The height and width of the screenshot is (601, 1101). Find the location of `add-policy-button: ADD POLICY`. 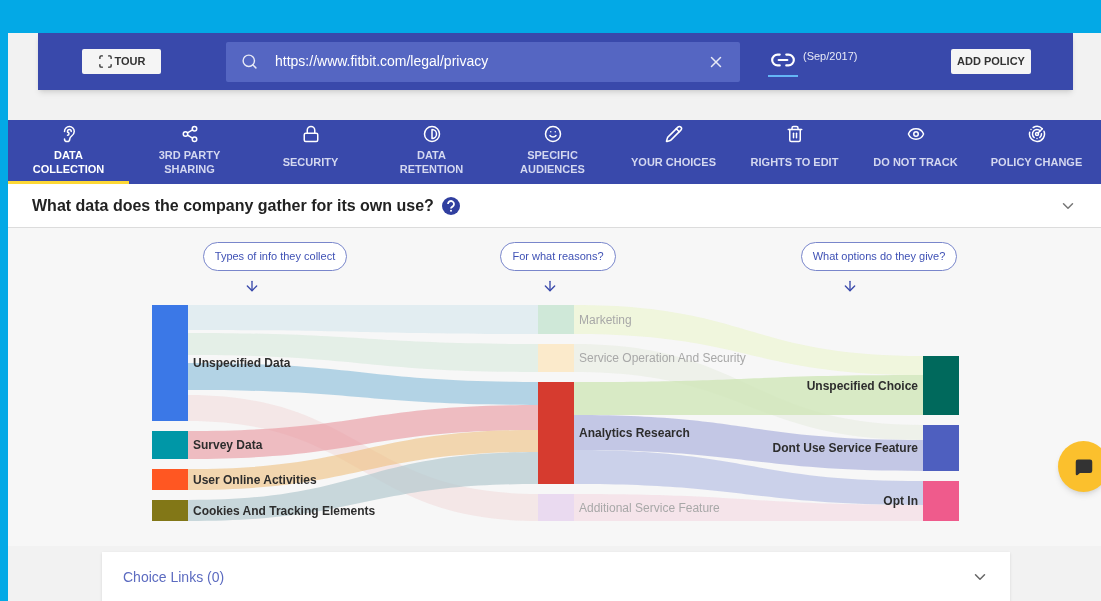

add-policy-button: ADD POLICY is located at coordinates (991, 61).